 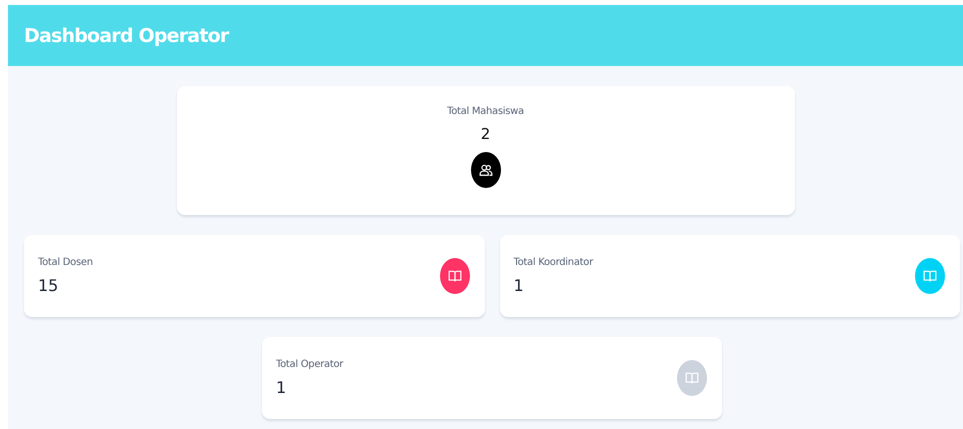 I want to click on page-title: Dashboard Operator, so click(x=126, y=35).